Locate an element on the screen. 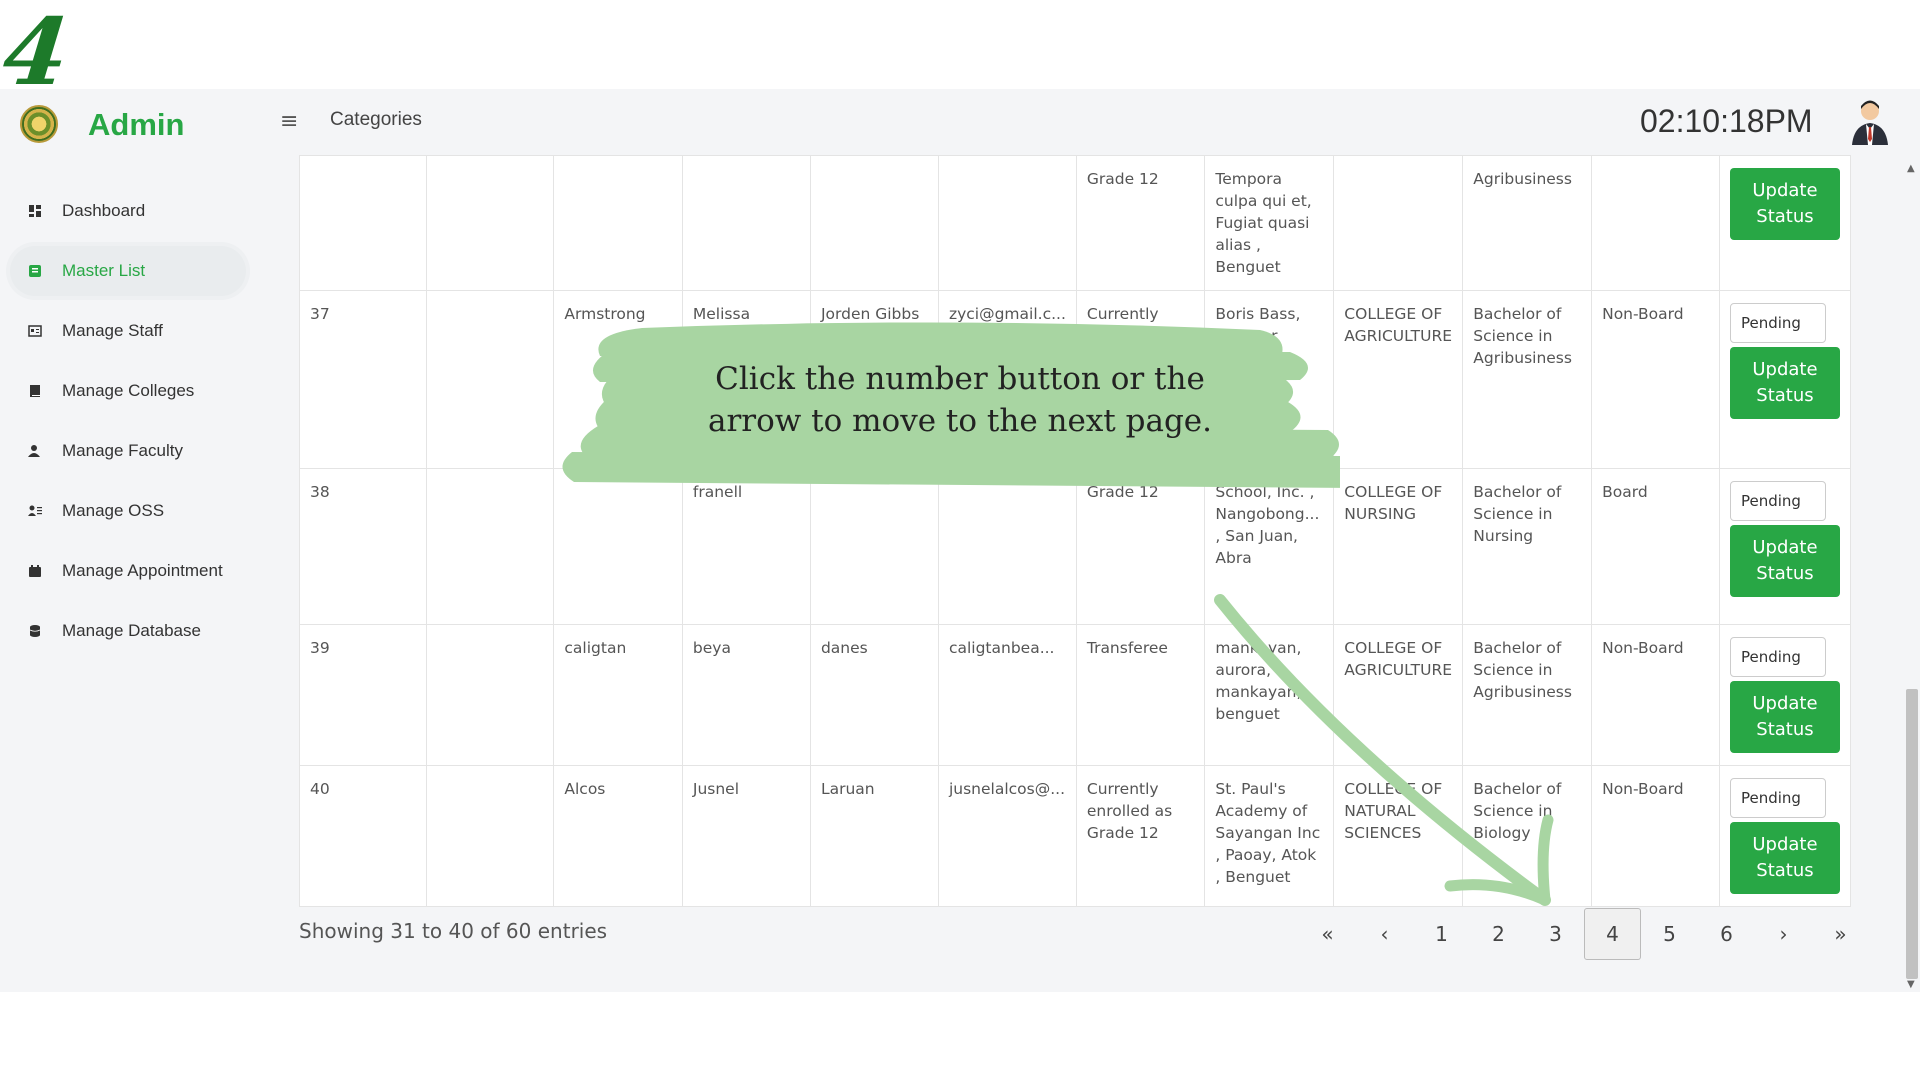  sidebar-item-manage-database: Manage Database is located at coordinates (128, 631).